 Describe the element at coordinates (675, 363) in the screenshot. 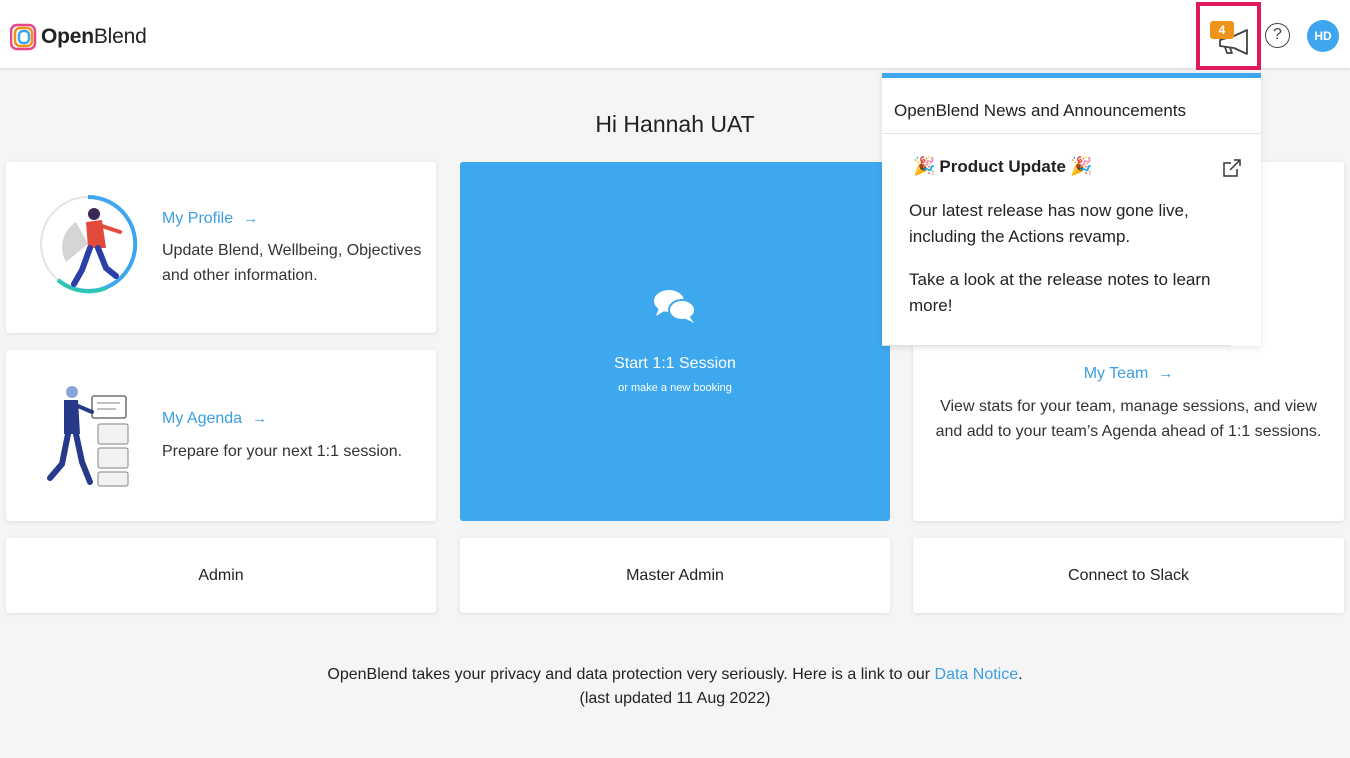

I see `start-session-title: Start 1:1 Session` at that location.